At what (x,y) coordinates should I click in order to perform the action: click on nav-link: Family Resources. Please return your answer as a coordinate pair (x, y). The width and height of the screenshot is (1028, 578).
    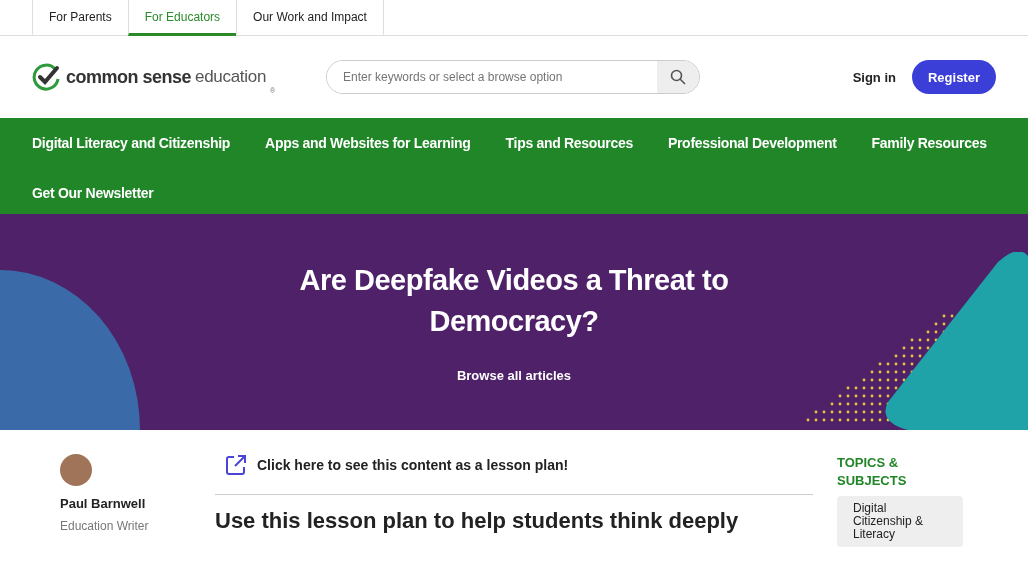
    Looking at the image, I should click on (929, 143).